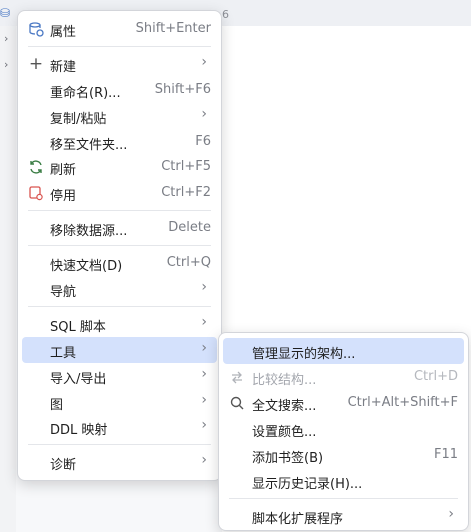 This screenshot has height=532, width=471. I want to click on menu-item-label: 停用, so click(63, 197).